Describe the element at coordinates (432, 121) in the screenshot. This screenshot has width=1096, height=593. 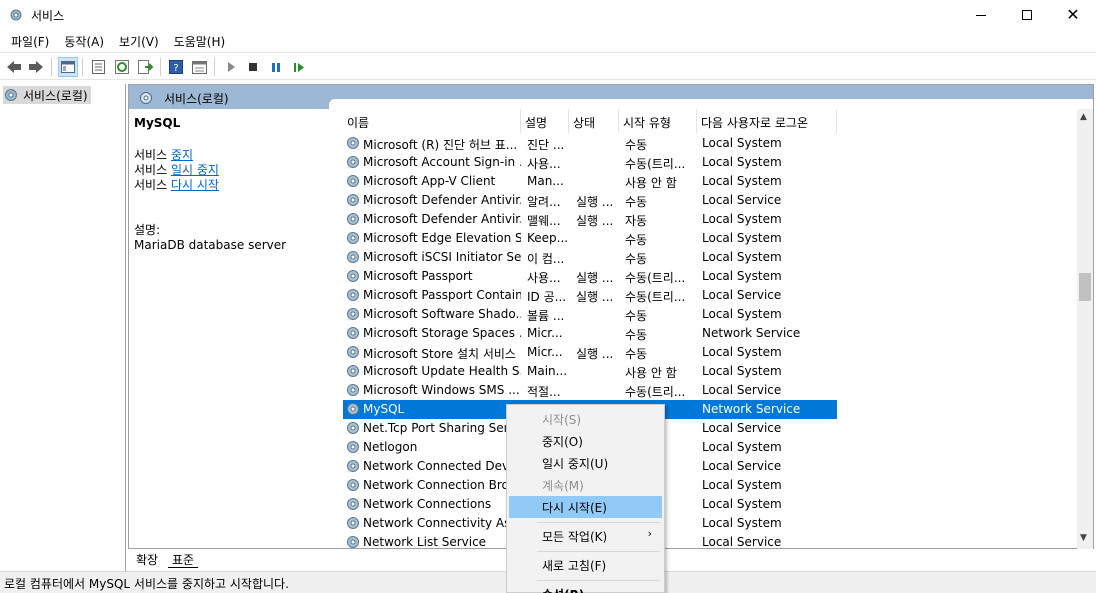
I see `column-header-name: ^ 이름` at that location.